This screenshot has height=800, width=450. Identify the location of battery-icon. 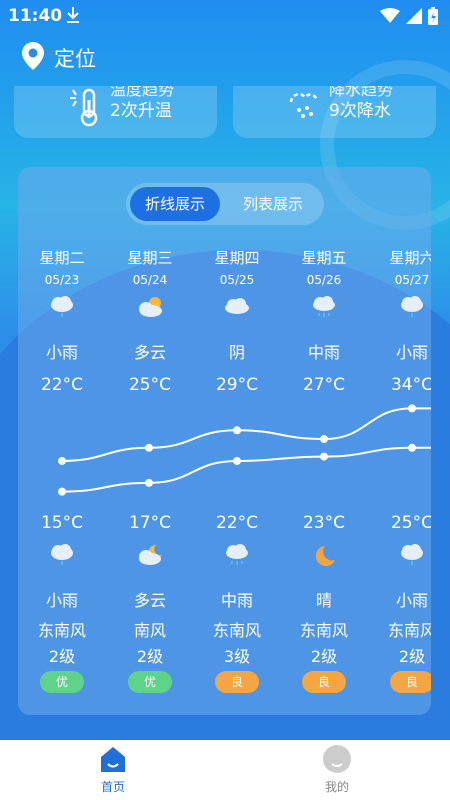
(433, 16).